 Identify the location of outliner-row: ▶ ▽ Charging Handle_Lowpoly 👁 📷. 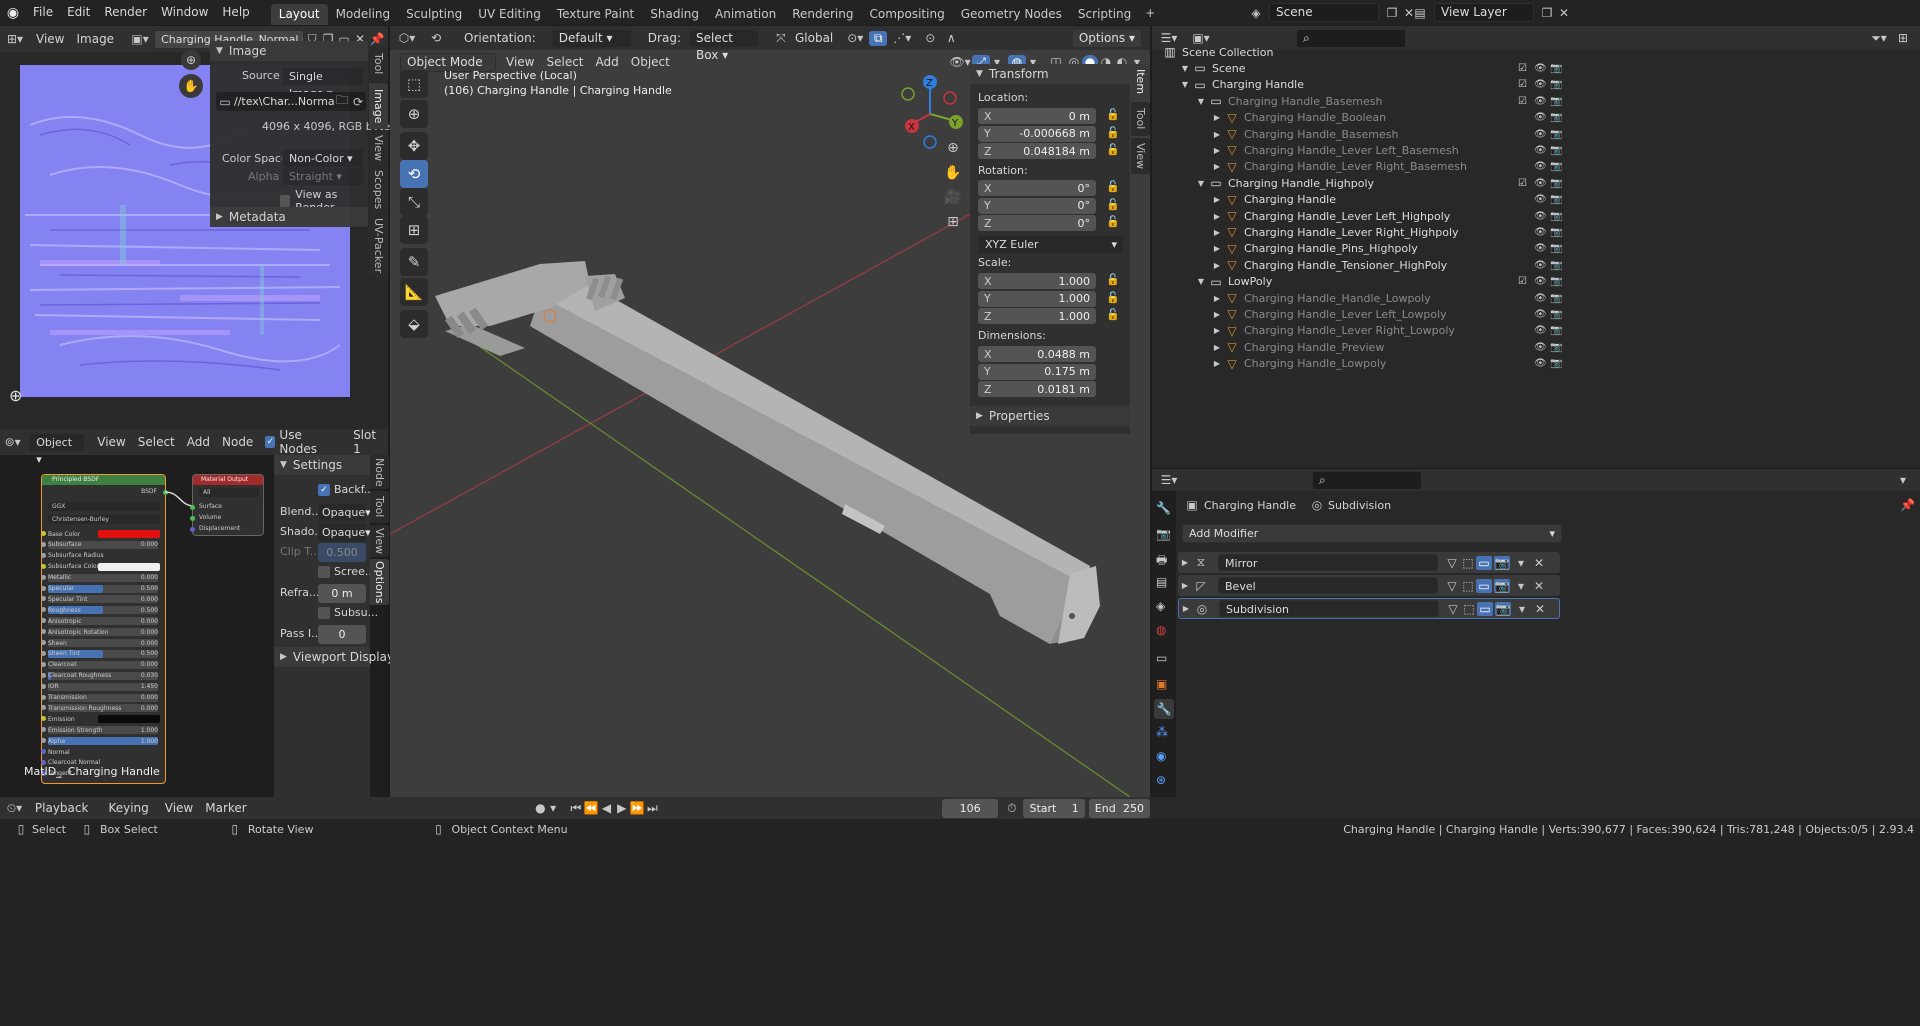
(1561, 364).